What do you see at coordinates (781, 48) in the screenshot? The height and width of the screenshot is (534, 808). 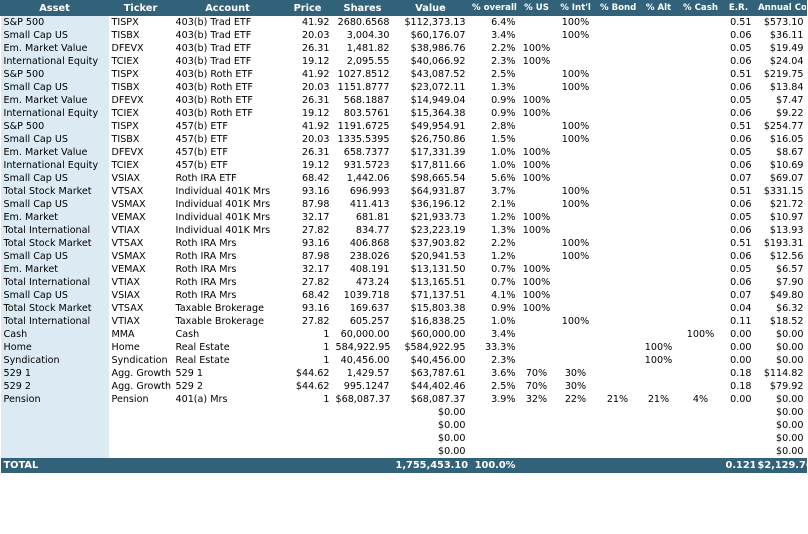 I see `cell-annual-cost: $19.49` at bounding box center [781, 48].